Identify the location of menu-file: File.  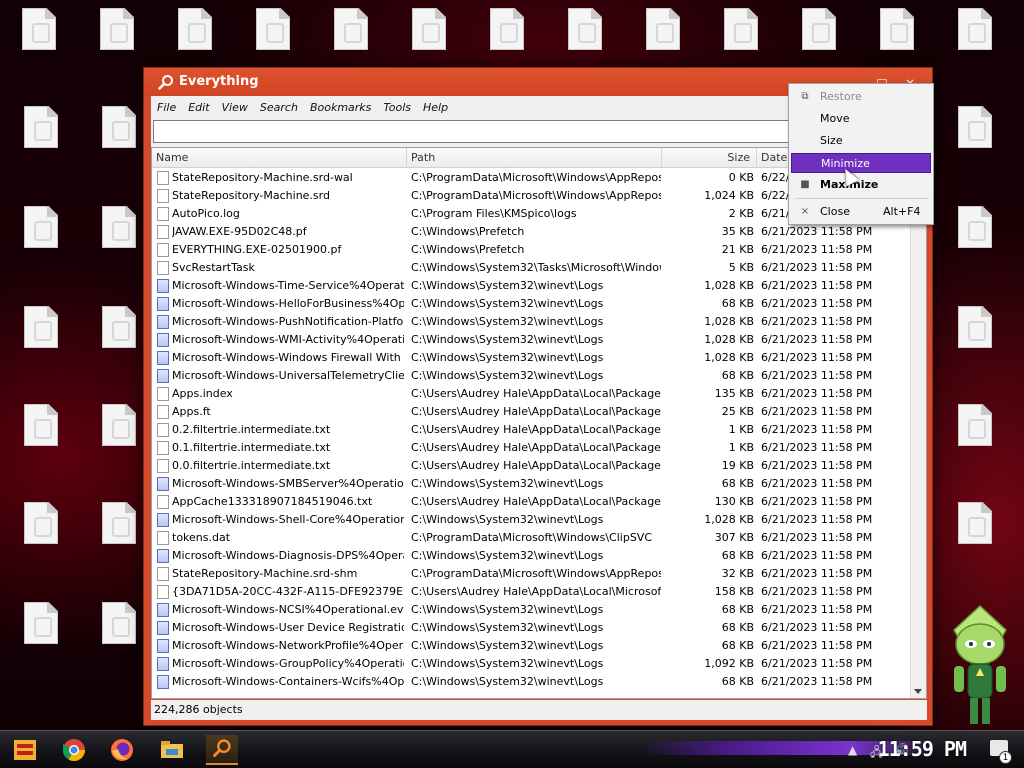
(166, 108).